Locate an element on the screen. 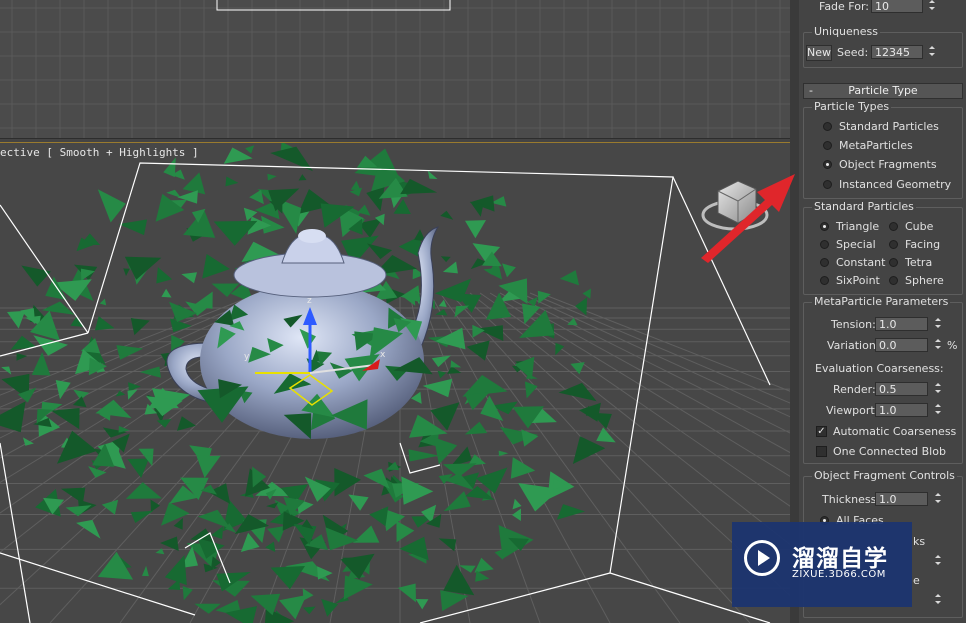  variation-label: Variation: is located at coordinates (853, 345).